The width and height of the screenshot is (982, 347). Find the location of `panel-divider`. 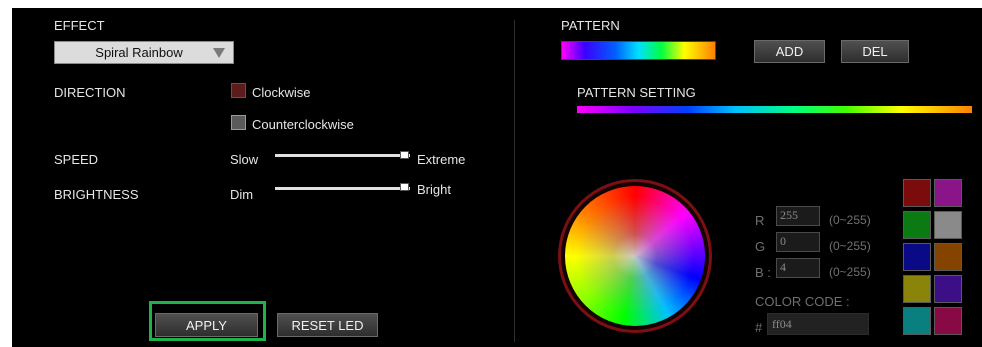

panel-divider is located at coordinates (514, 181).